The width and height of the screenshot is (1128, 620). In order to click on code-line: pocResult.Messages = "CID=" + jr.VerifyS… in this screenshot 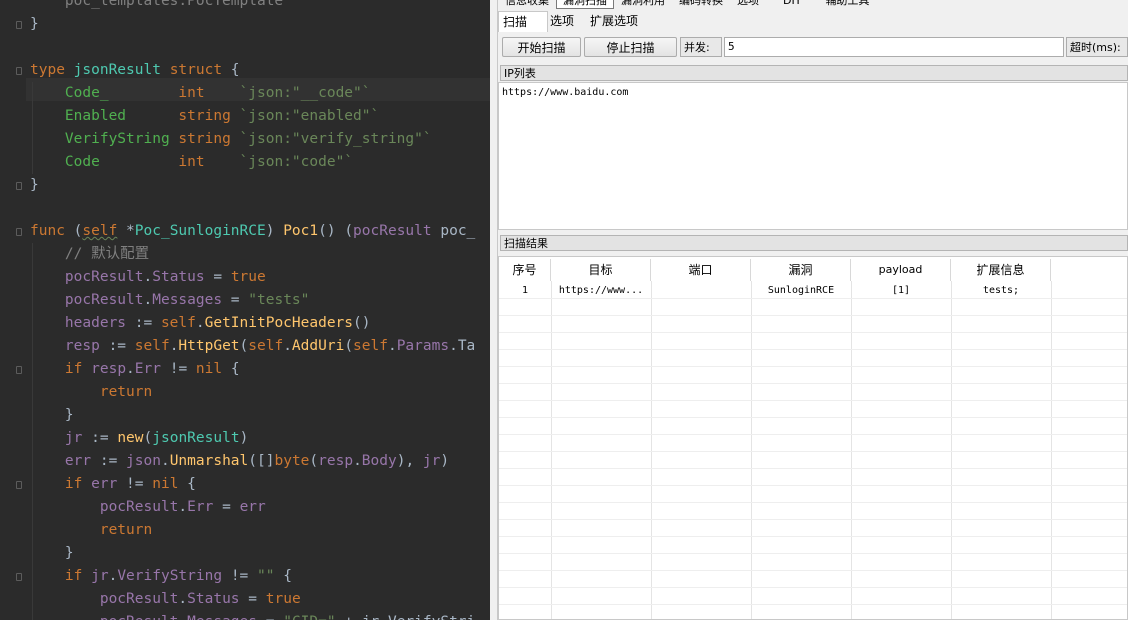, I will do `click(252, 615)`.